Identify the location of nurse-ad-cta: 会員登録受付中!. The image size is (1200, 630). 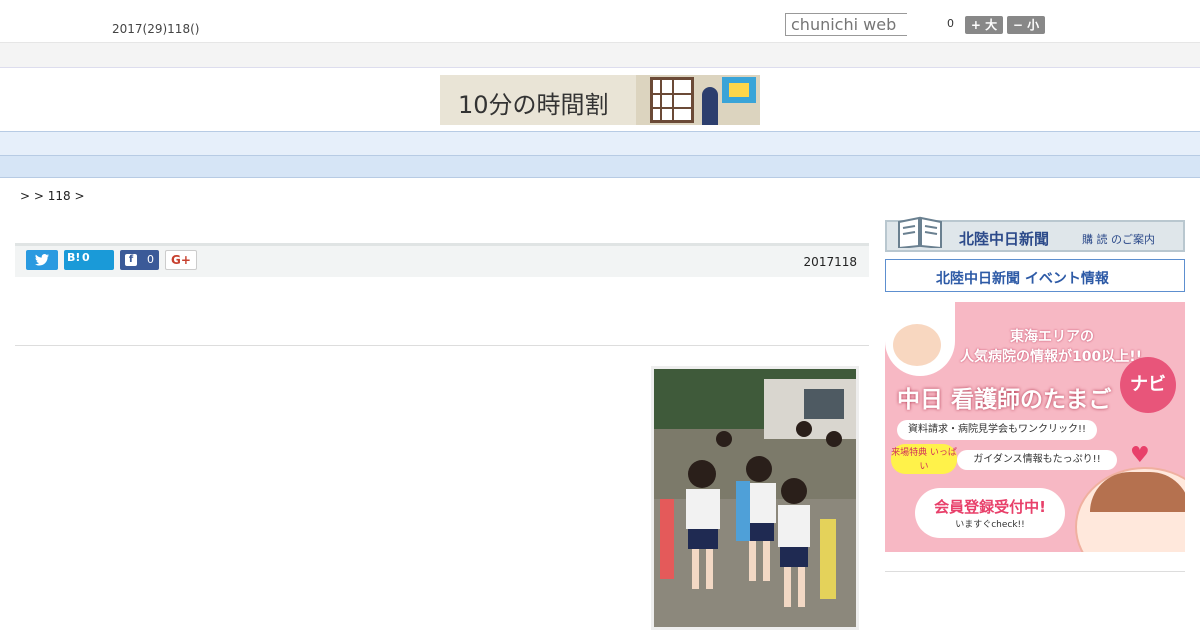
(990, 507).